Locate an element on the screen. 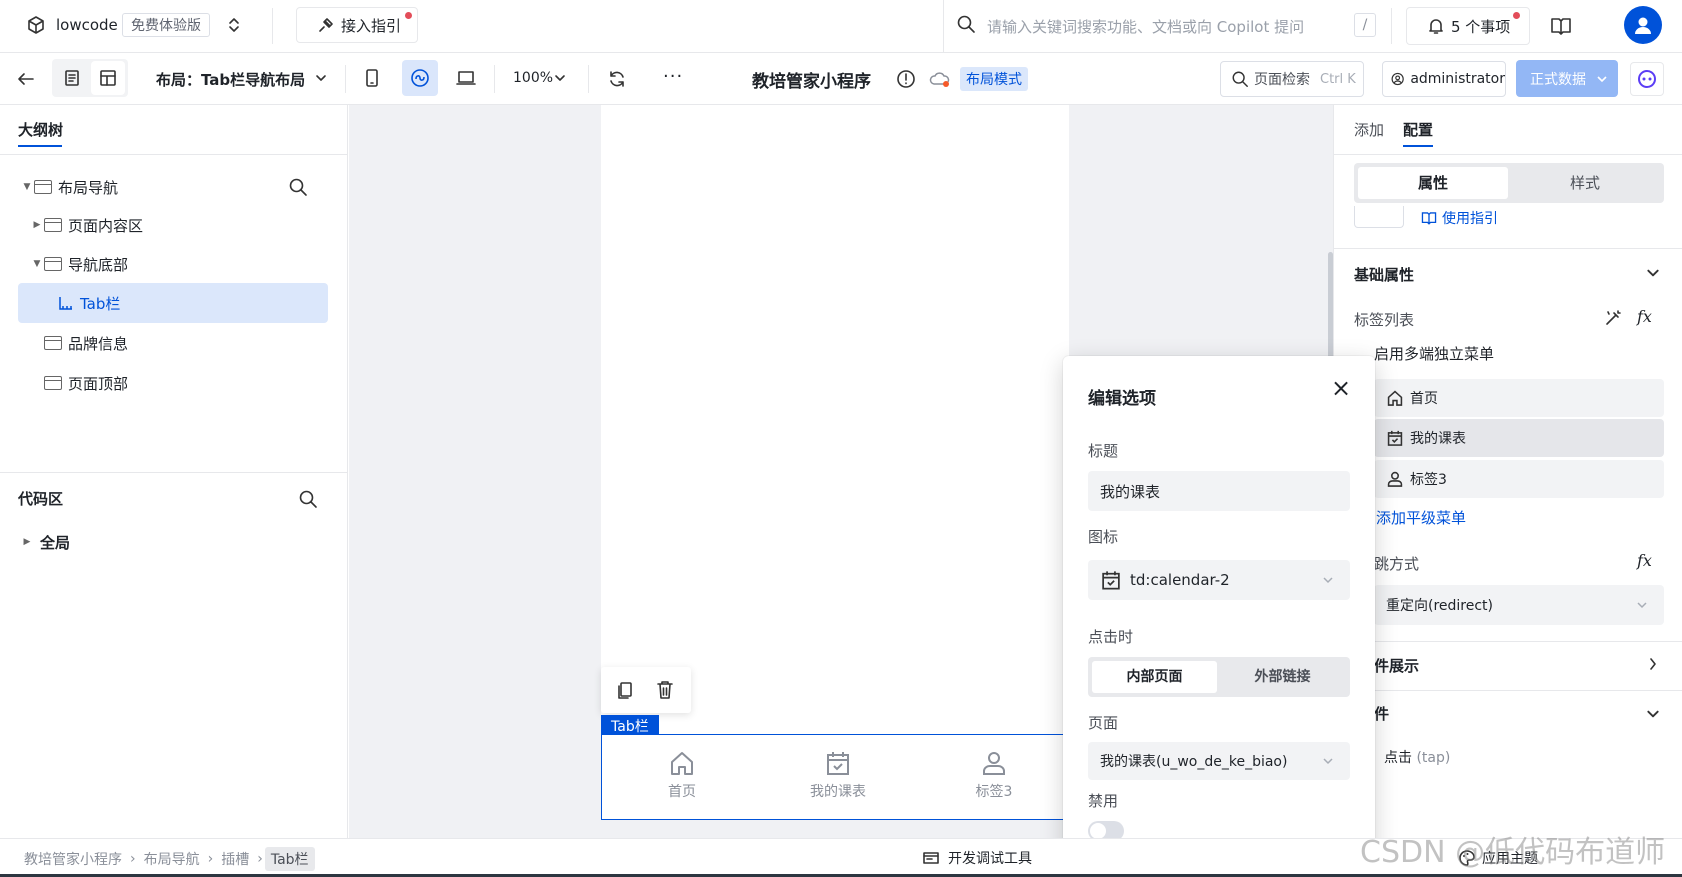  chevron-down-icon is located at coordinates (321, 78).